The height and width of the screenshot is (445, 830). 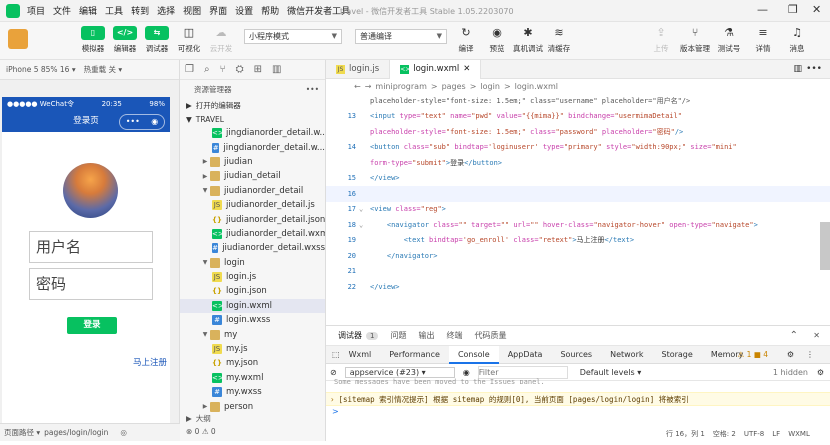 What do you see at coordinates (578, 272) in the screenshot?
I see `code-line: 21` at bounding box center [578, 272].